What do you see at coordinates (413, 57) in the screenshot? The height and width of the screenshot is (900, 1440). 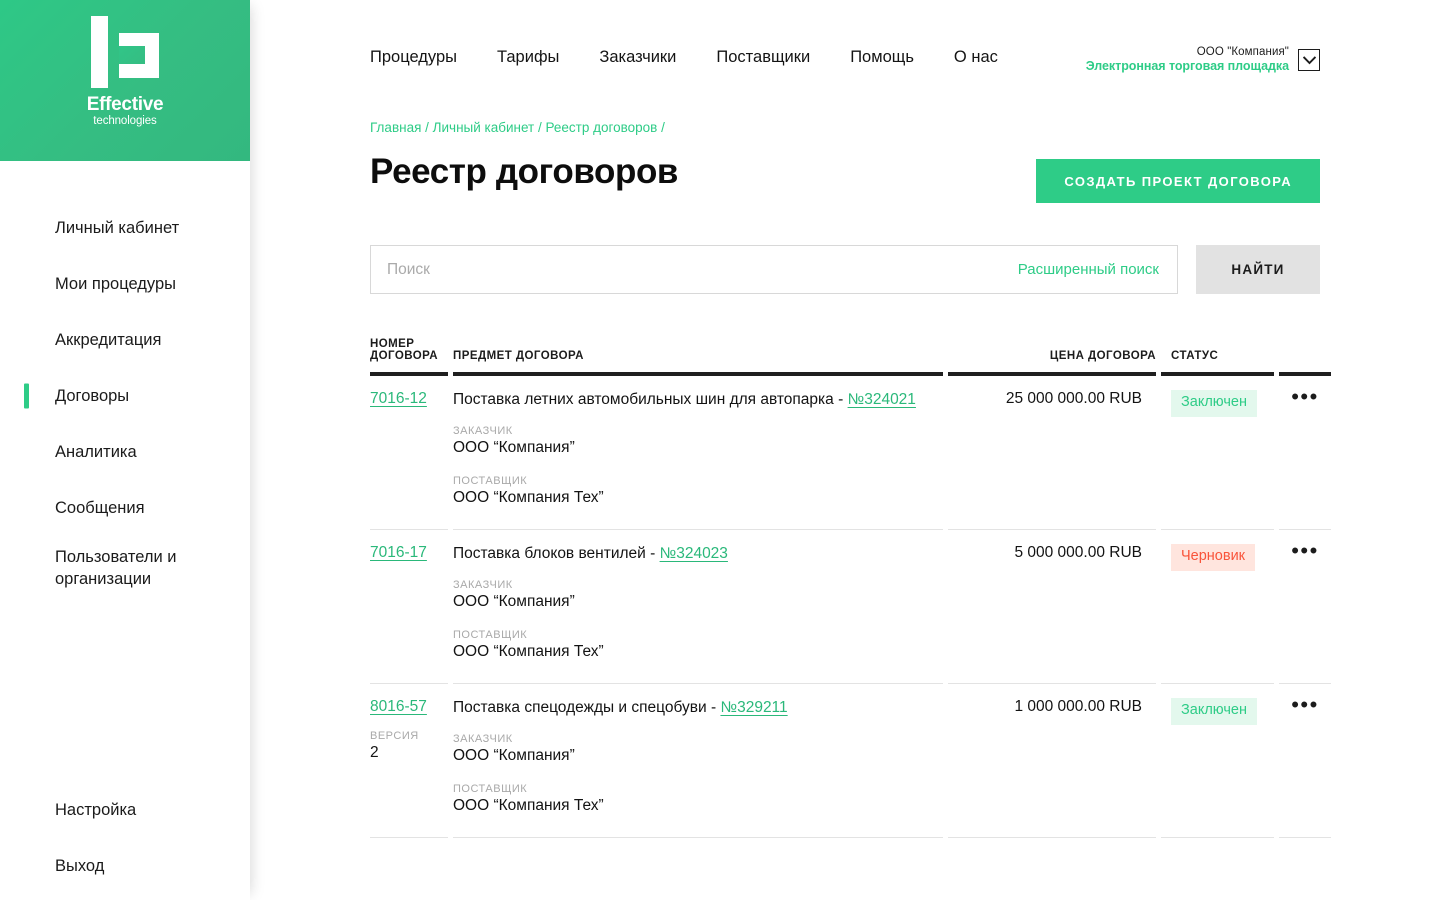 I see `topnav-item-procedures: Процедуры` at bounding box center [413, 57].